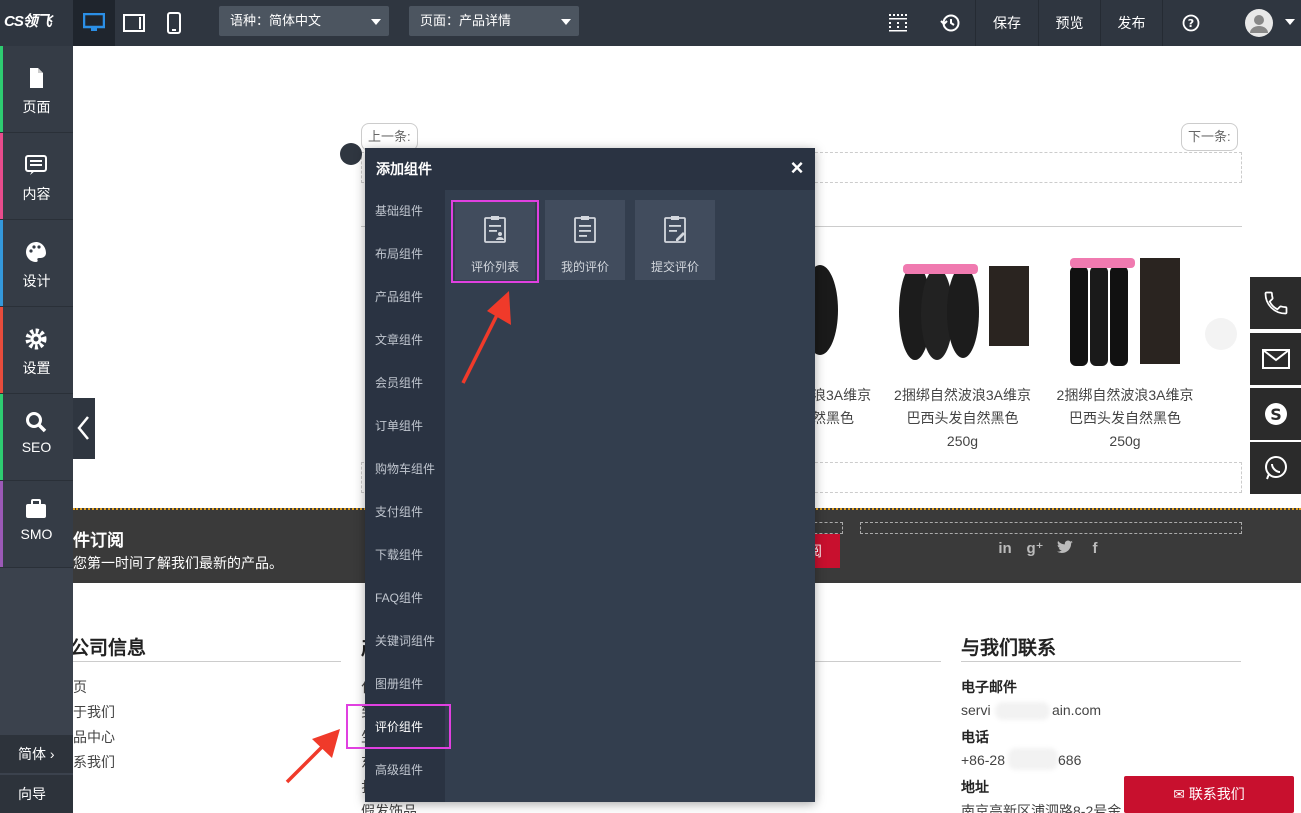 This screenshot has width=1301, height=813. I want to click on category-item: FAQ组件, so click(405, 598).